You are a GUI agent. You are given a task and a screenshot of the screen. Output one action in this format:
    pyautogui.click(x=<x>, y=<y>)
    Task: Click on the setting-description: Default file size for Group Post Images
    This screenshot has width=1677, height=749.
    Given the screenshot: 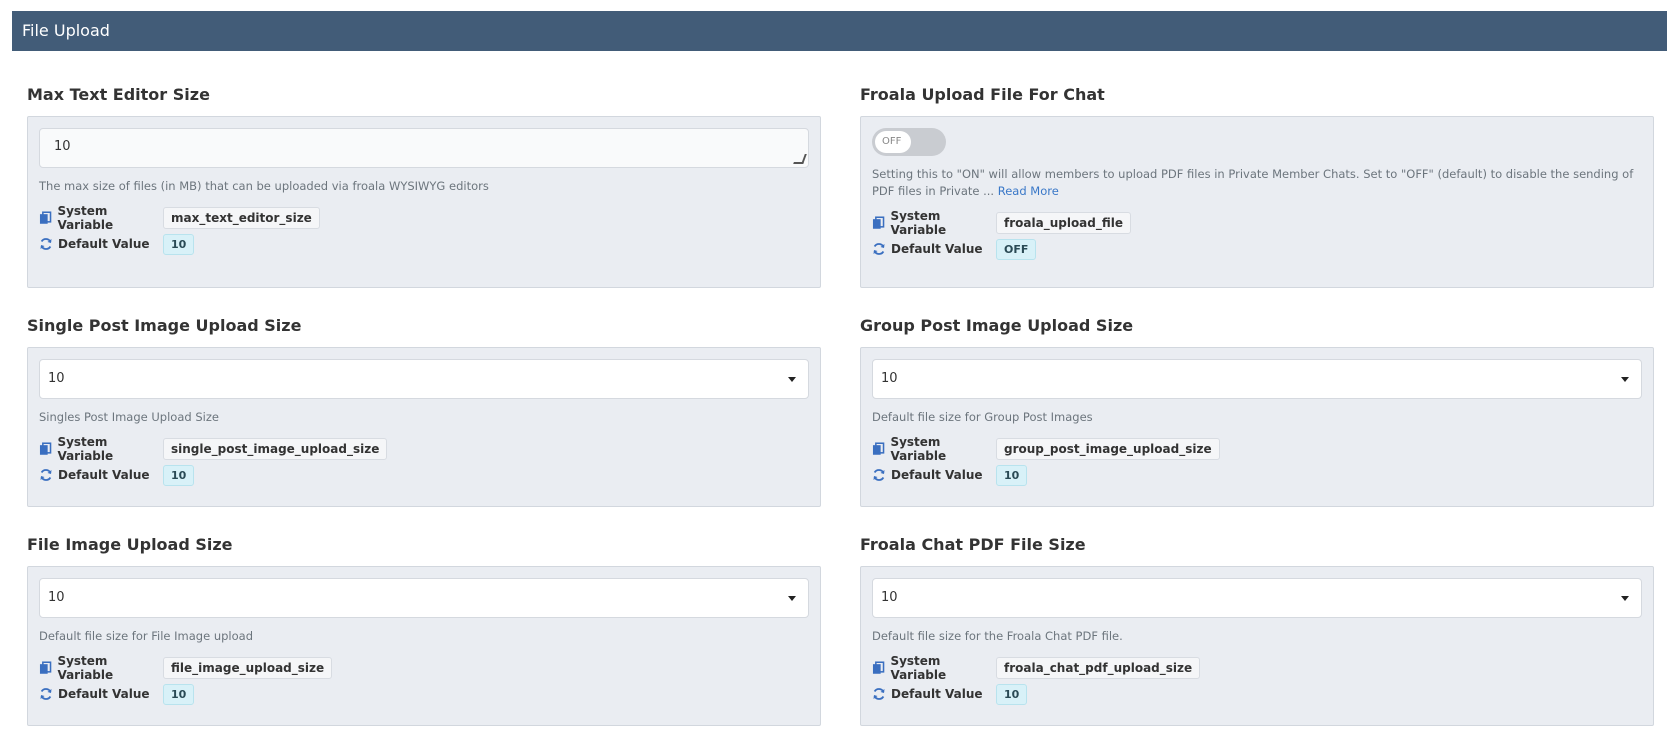 What is the action you would take?
    pyautogui.click(x=982, y=417)
    